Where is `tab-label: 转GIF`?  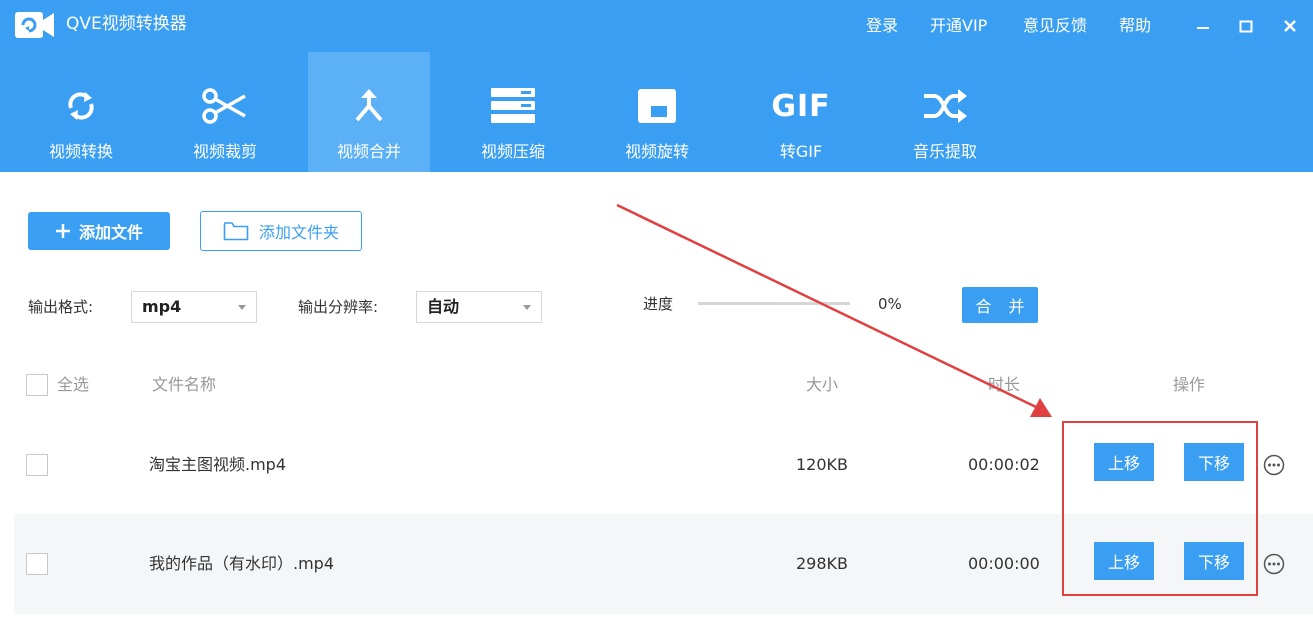 tab-label: 转GIF is located at coordinates (801, 151).